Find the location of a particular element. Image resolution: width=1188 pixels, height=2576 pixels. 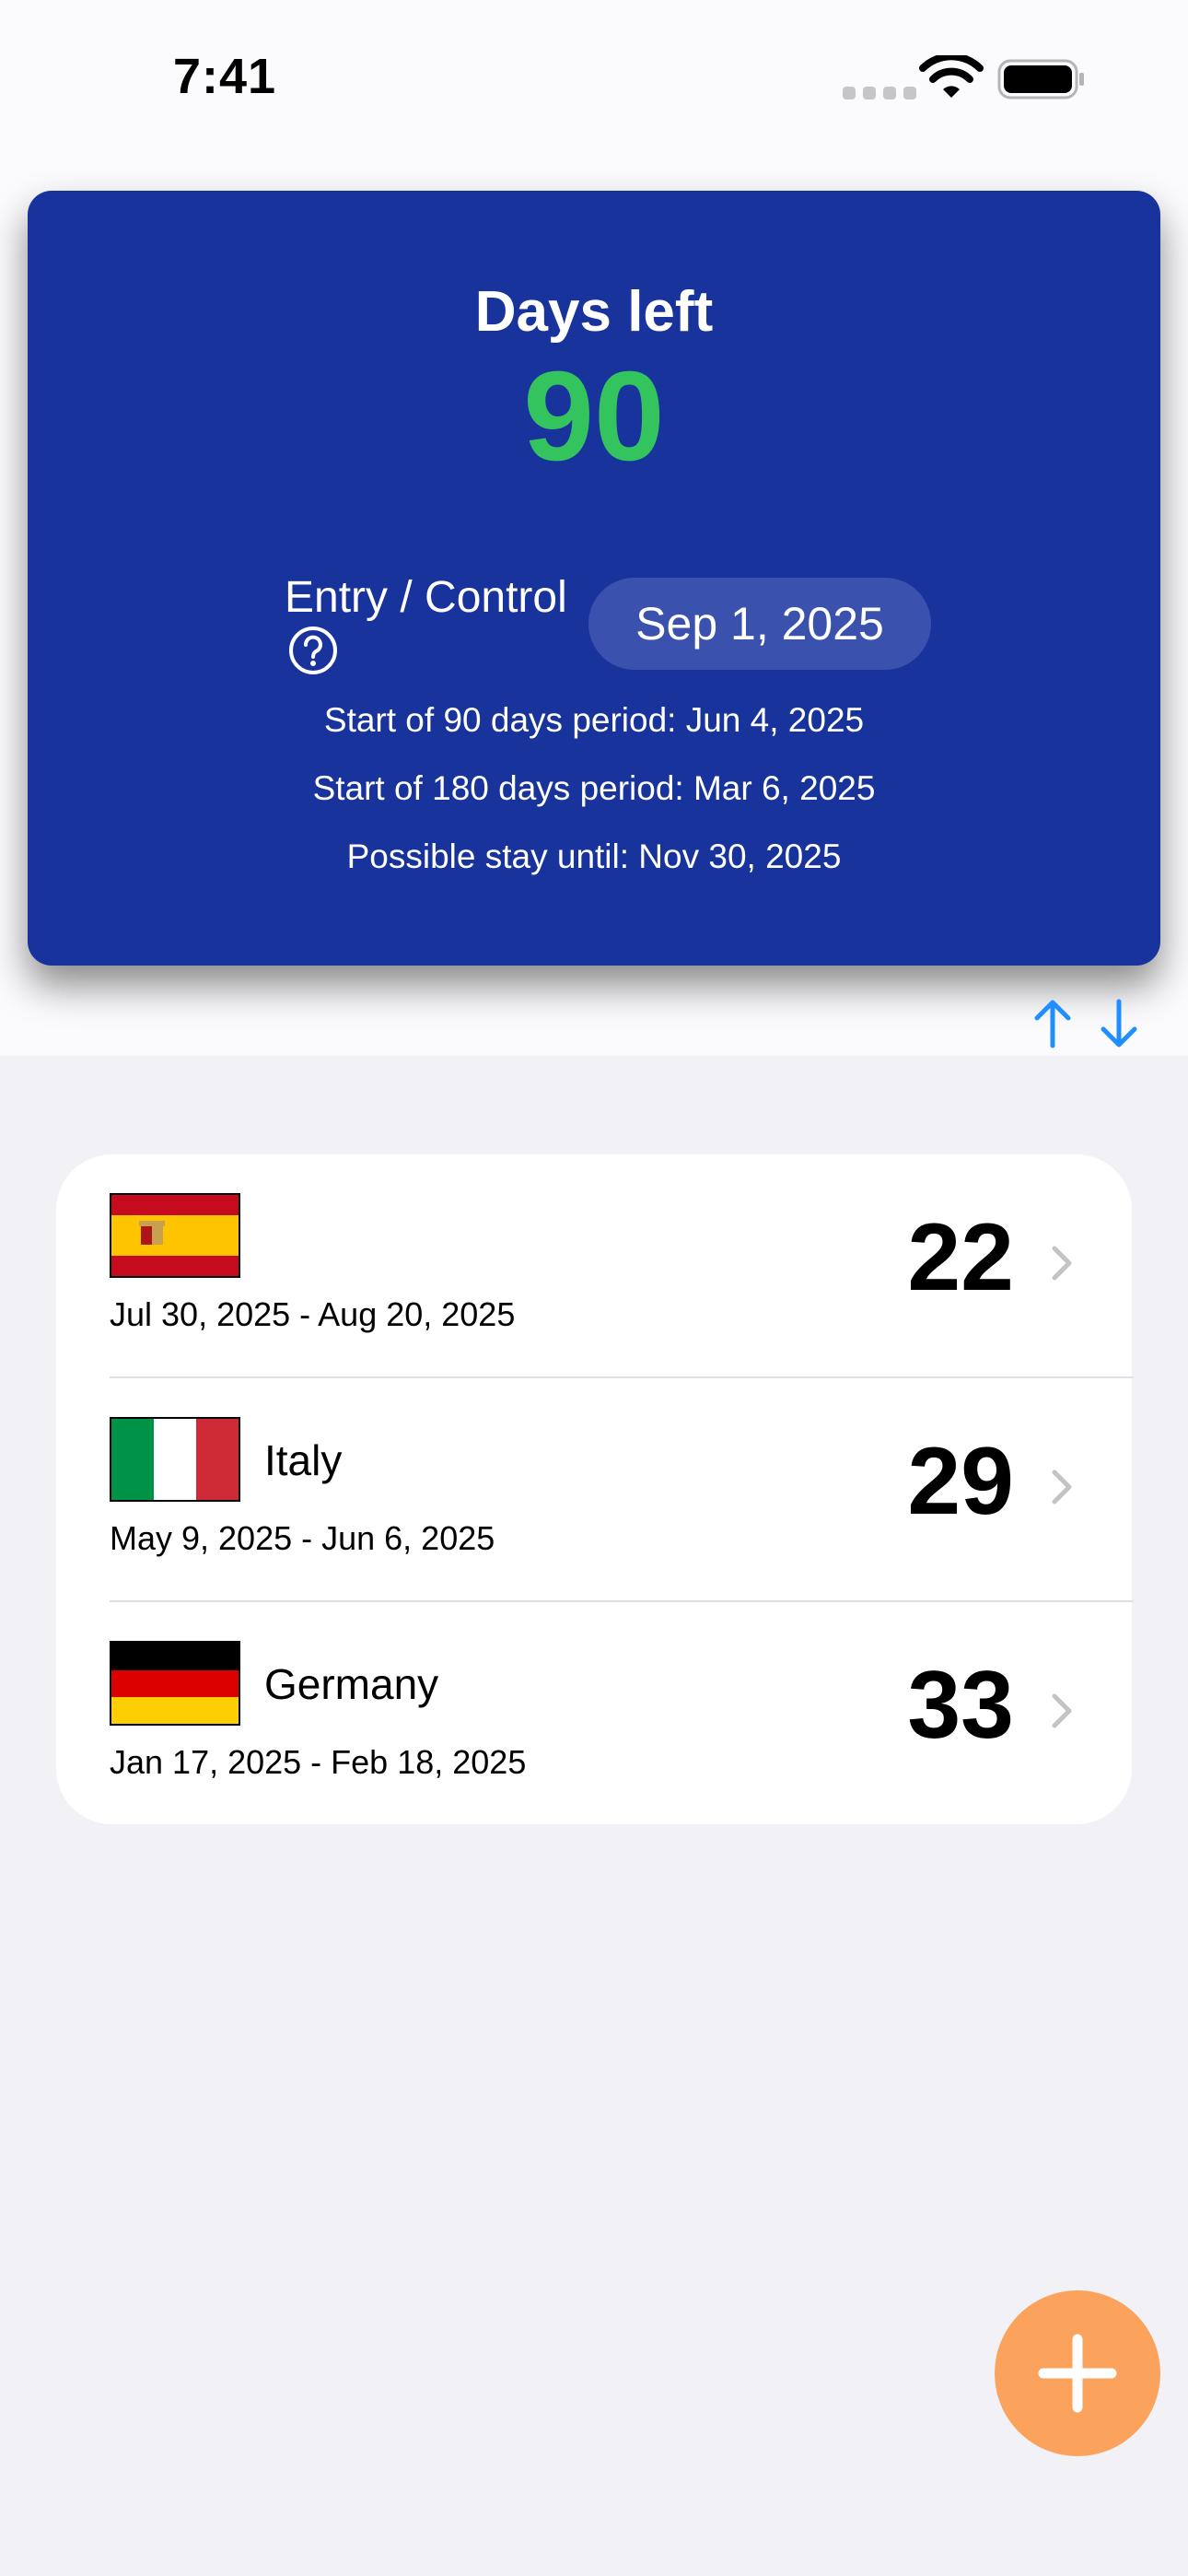

arrow-down-icon is located at coordinates (1119, 1023).